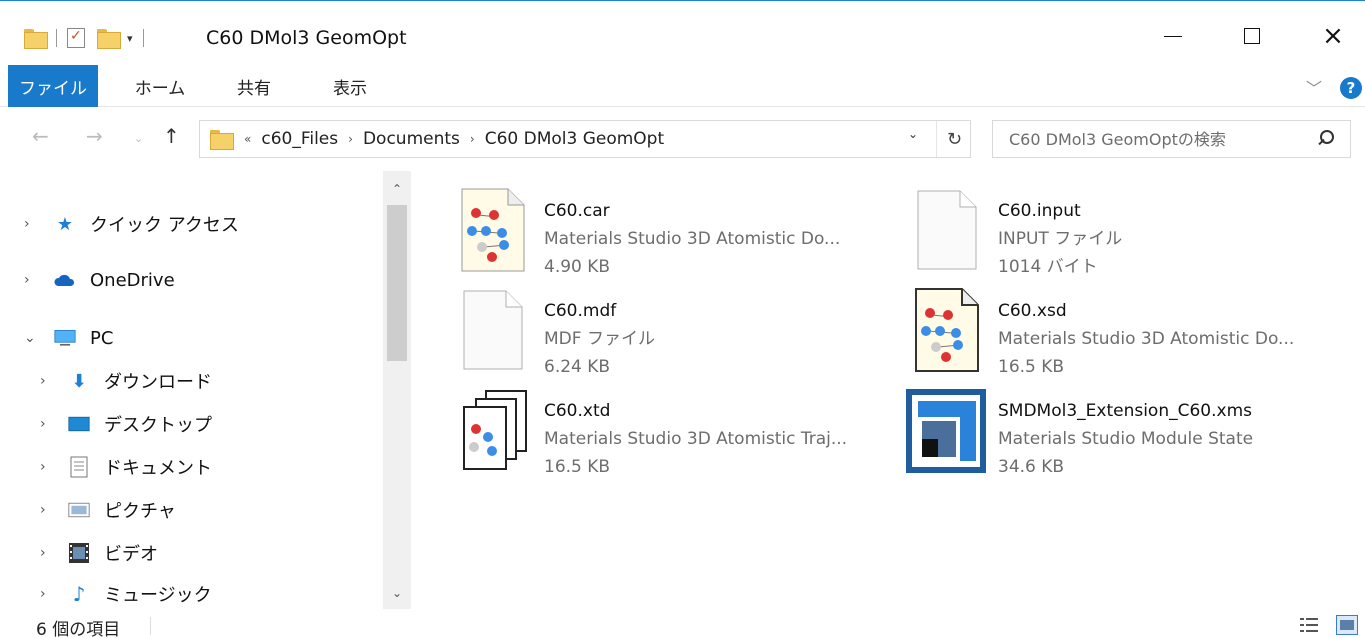  What do you see at coordinates (158, 595) in the screenshot?
I see `nav-label: ミュージック` at bounding box center [158, 595].